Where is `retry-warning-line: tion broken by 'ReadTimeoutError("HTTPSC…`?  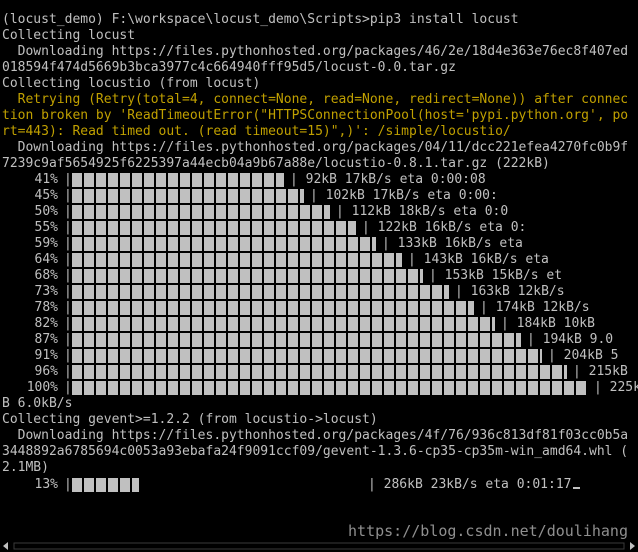 retry-warning-line: tion broken by 'ReadTimeoutError("HTTPSC… is located at coordinates (315, 115).